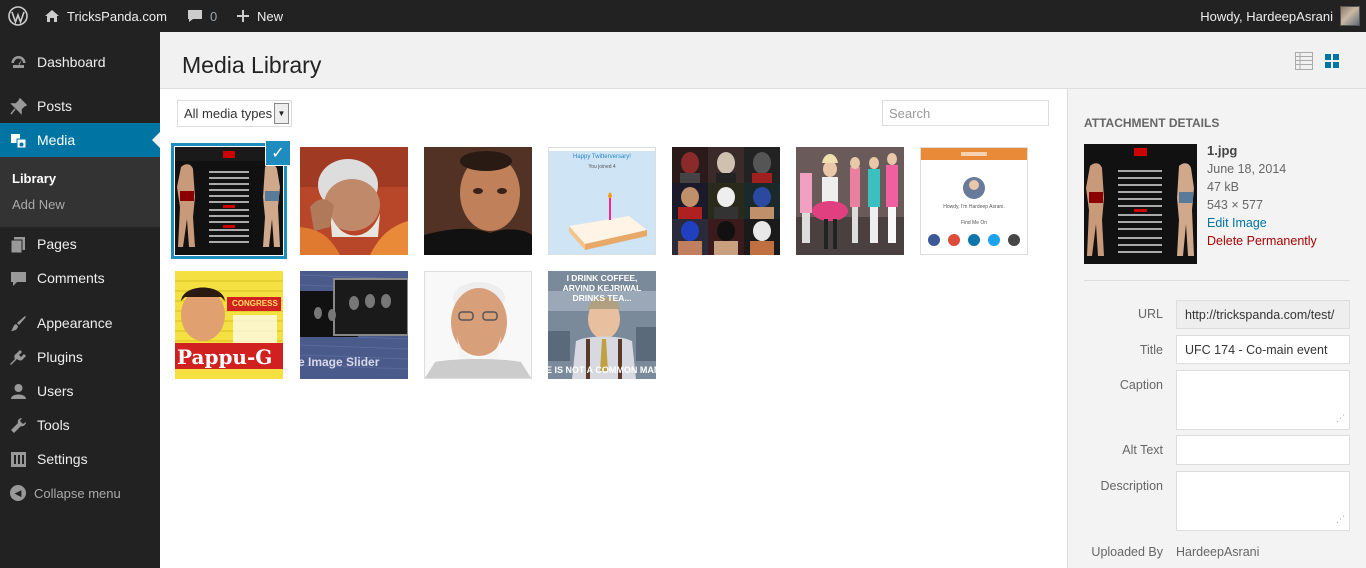 This screenshot has height=568, width=1366. I want to click on menu-media: Media, so click(80, 140).